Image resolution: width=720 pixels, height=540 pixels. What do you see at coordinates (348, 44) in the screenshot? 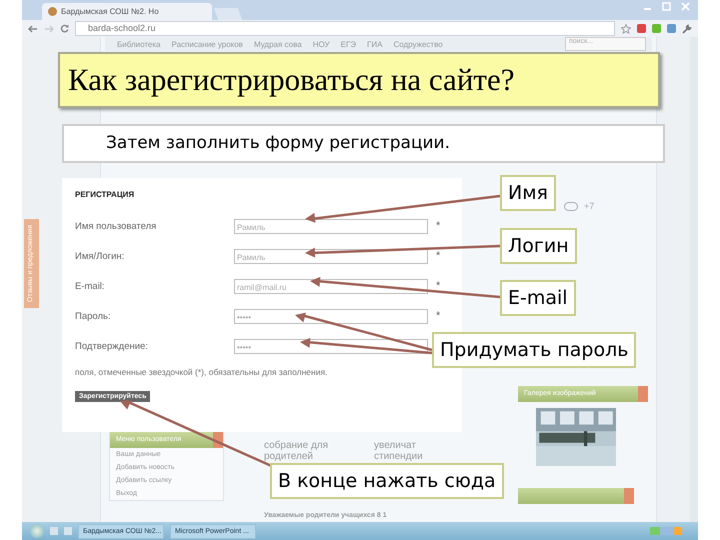
I see `nav-link: ЕГЭ` at bounding box center [348, 44].